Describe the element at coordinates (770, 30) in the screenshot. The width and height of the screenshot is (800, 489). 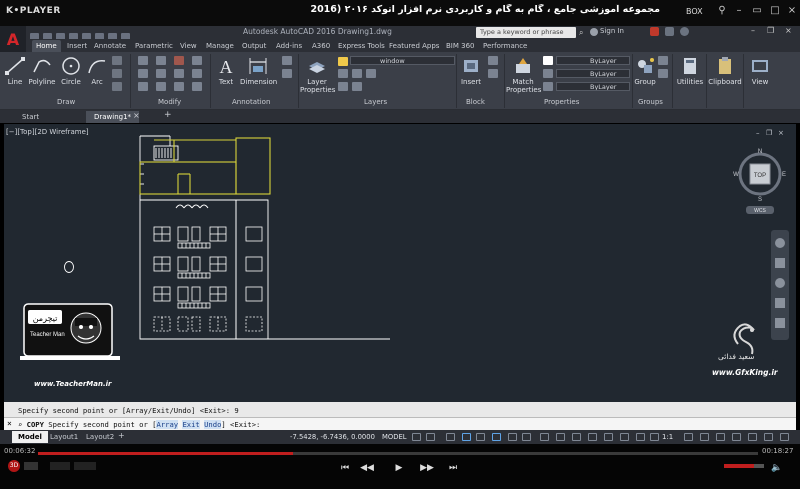
I see `acad-restore-icon: ❐` at that location.